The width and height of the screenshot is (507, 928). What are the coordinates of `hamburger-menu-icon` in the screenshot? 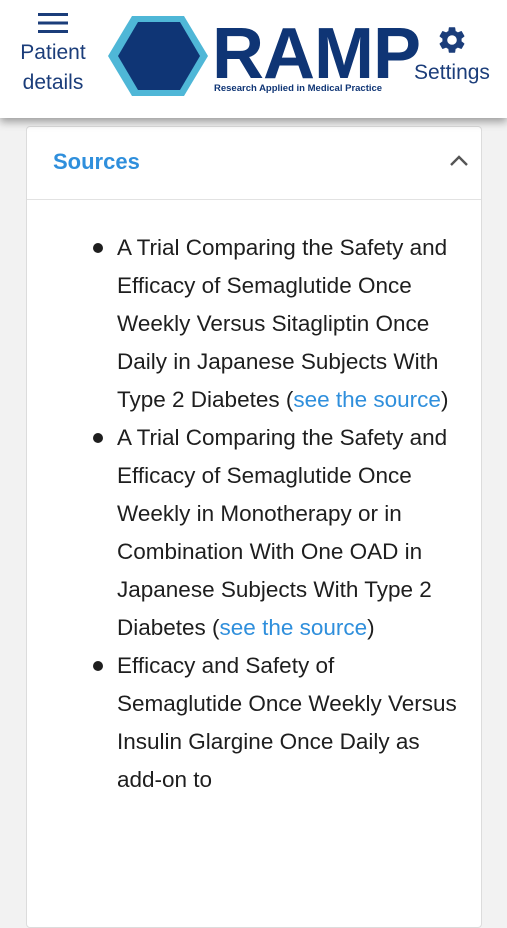 It's located at (53, 23).